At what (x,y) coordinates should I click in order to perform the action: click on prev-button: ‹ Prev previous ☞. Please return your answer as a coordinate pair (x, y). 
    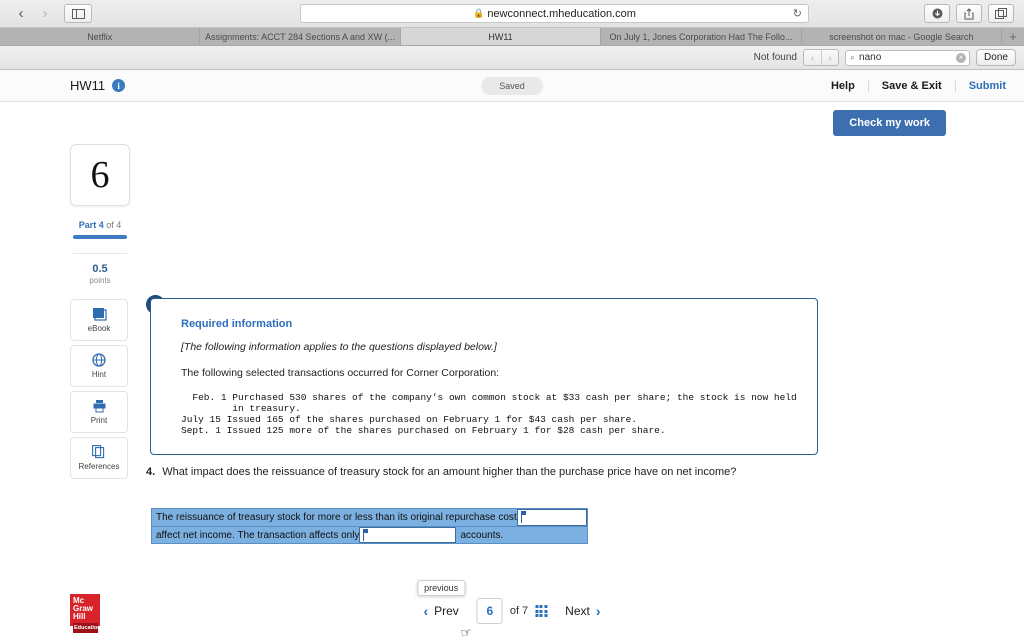
    Looking at the image, I should click on (440, 611).